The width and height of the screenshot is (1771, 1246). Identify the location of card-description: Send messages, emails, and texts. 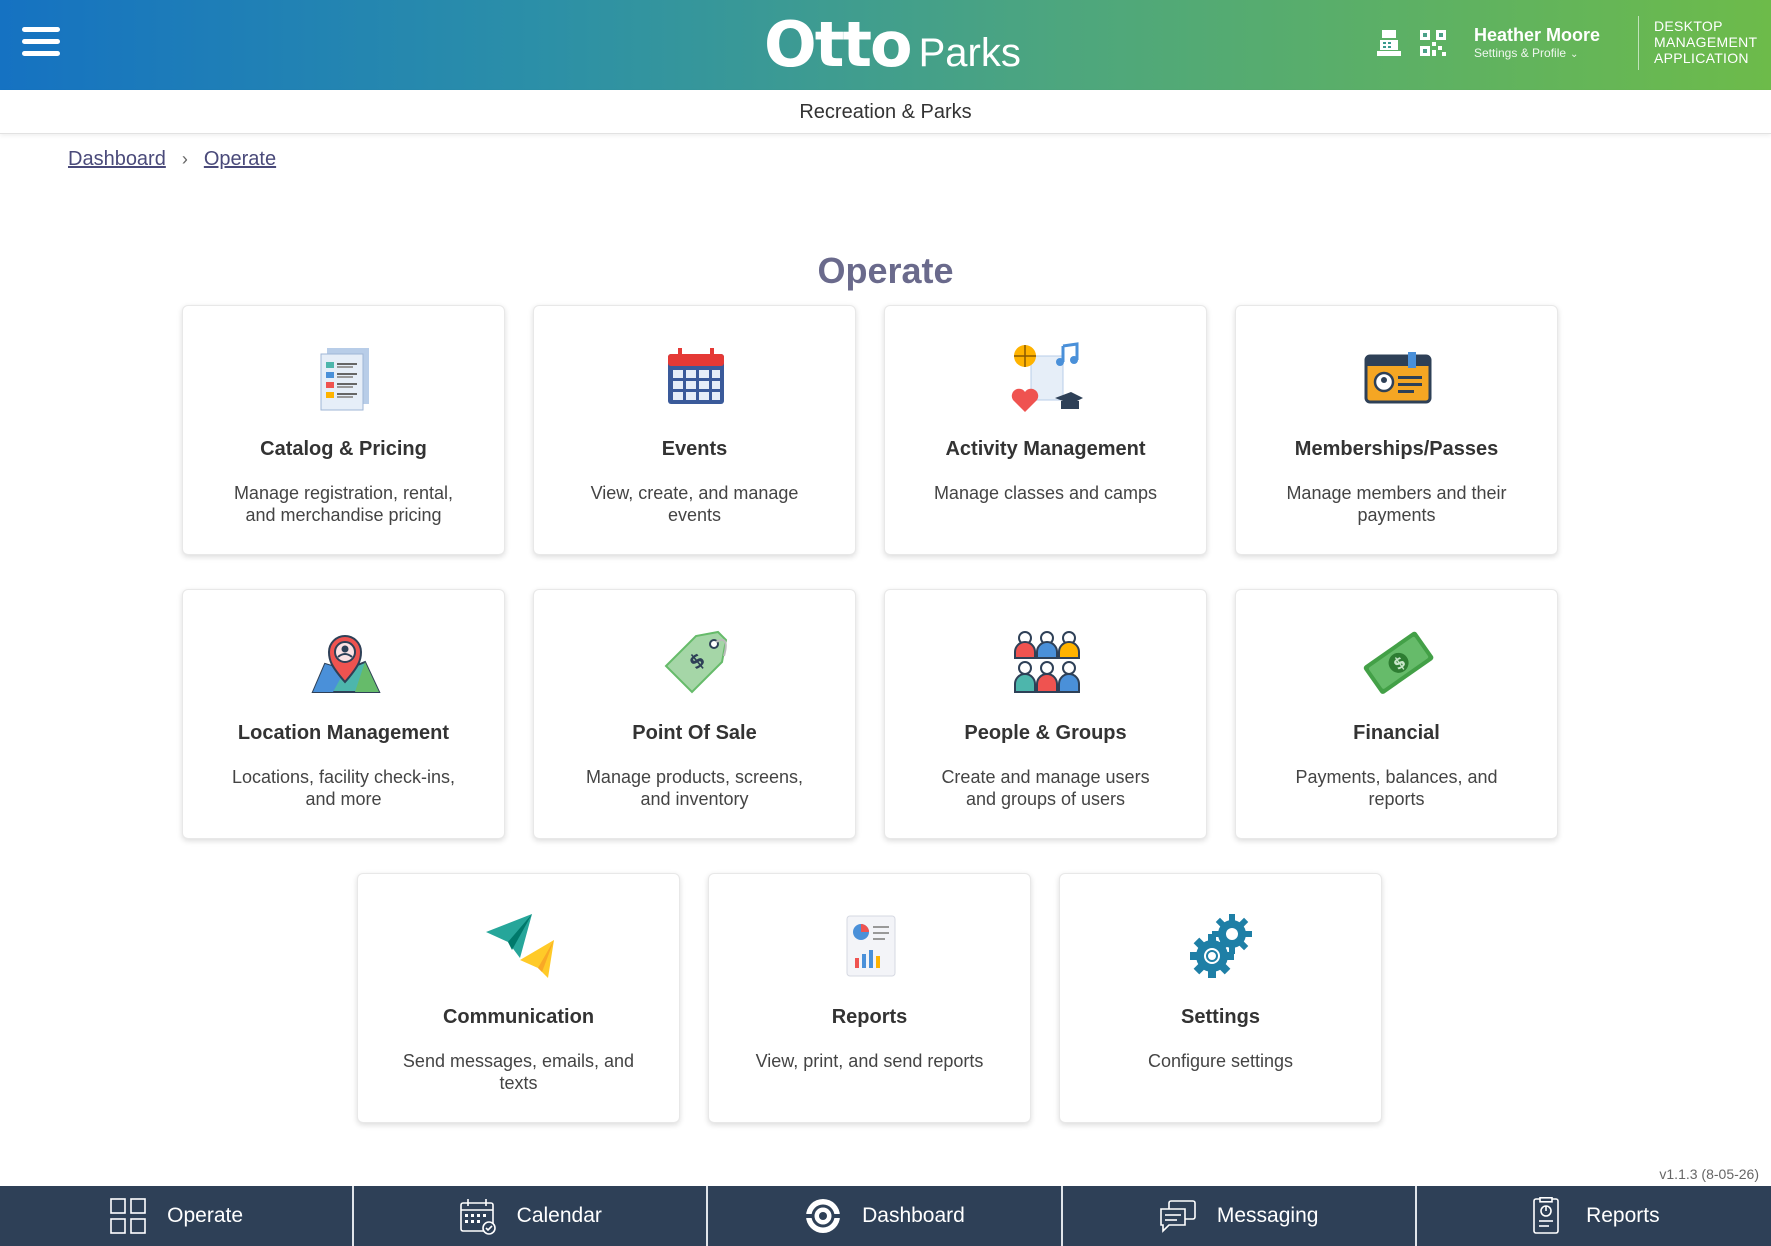
(518, 1072).